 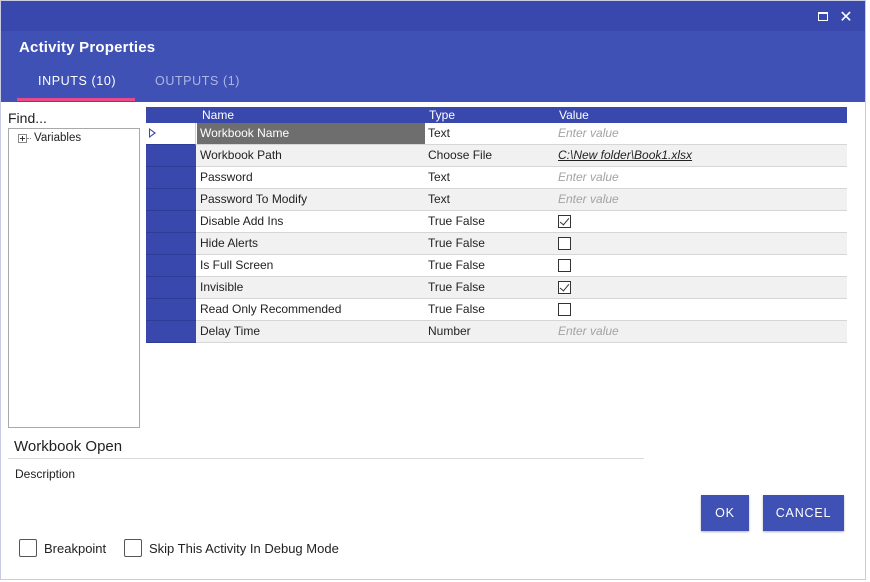 What do you see at coordinates (28, 548) in the screenshot?
I see `breakpoint-checkbox` at bounding box center [28, 548].